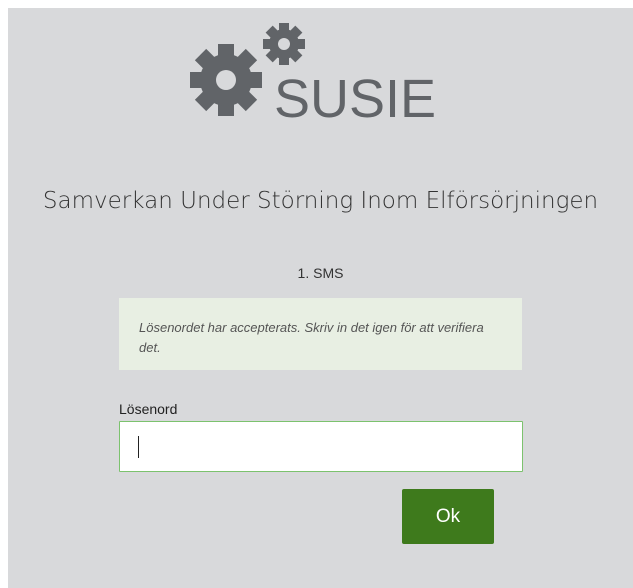 This screenshot has width=633, height=588. Describe the element at coordinates (448, 516) in the screenshot. I see `ok-button: Ok` at that location.